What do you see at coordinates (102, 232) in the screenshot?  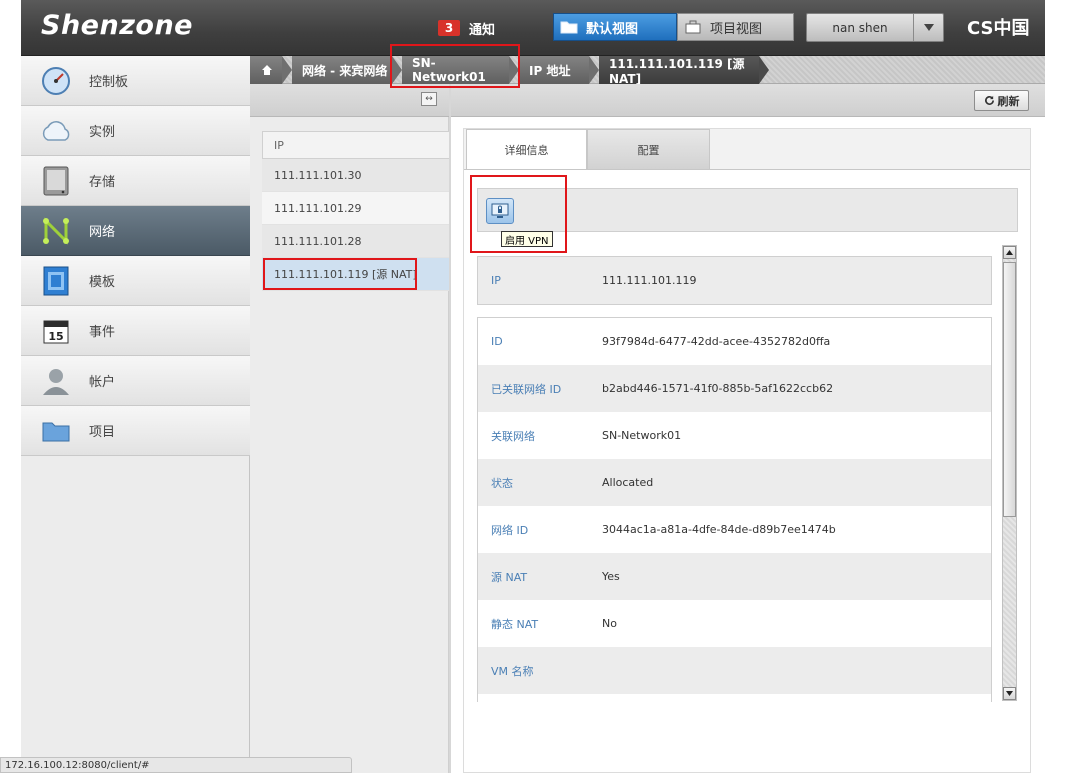 I see `sidebar-item-label: 网络` at bounding box center [102, 232].